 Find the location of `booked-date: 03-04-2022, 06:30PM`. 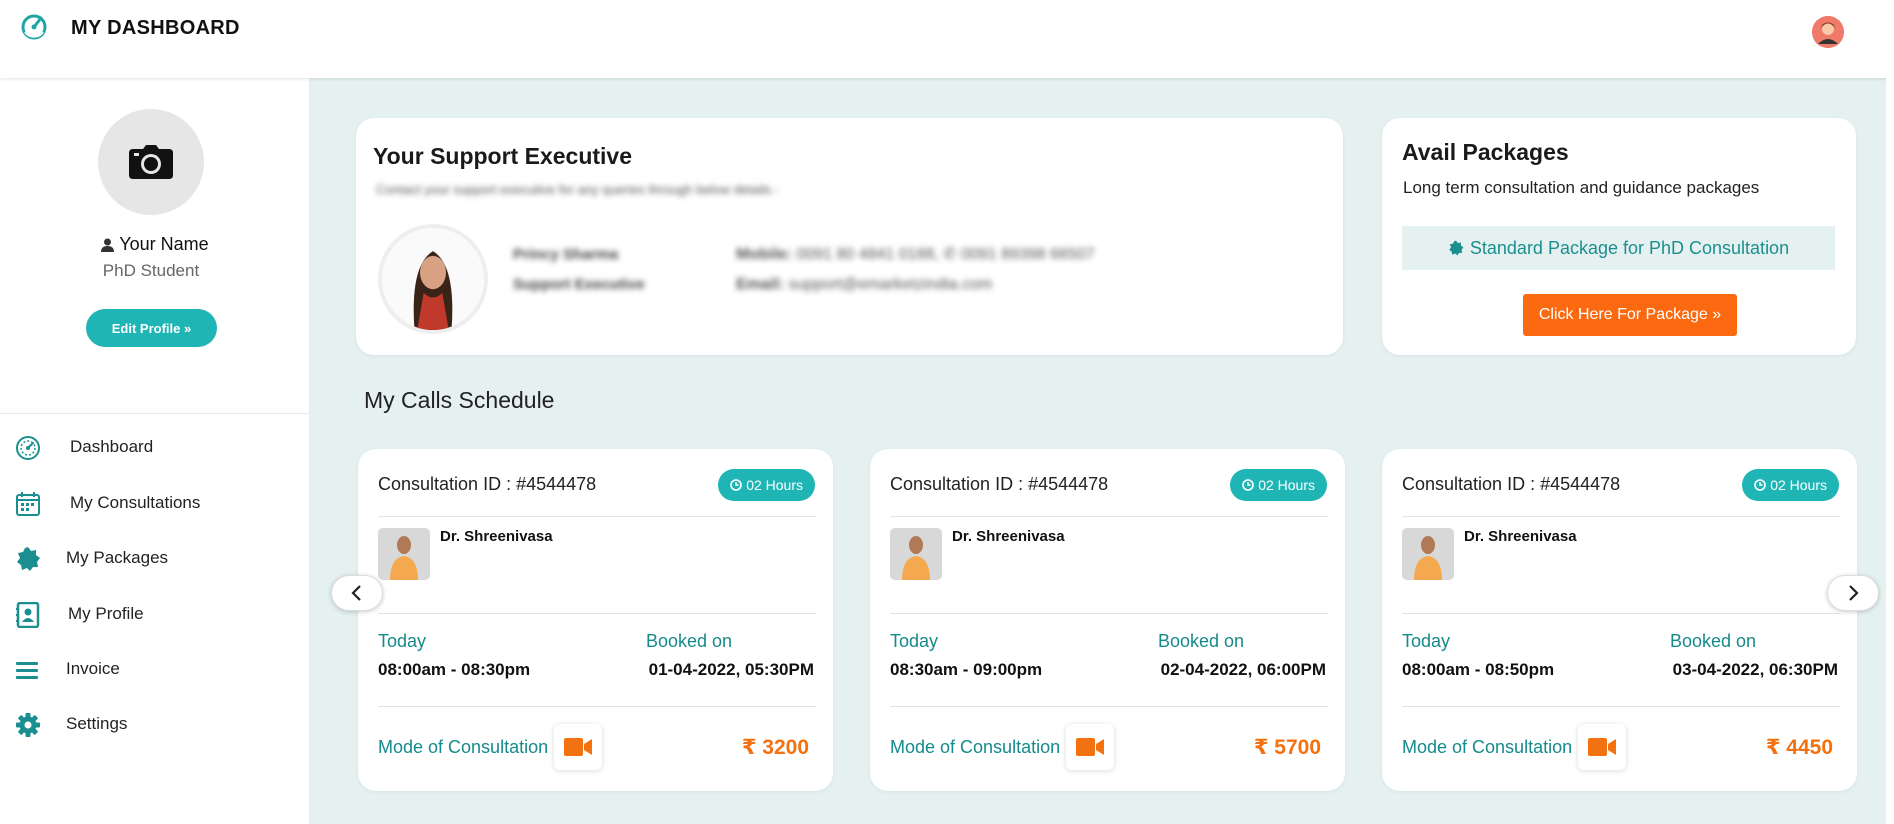

booked-date: 03-04-2022, 06:30PM is located at coordinates (1755, 669).